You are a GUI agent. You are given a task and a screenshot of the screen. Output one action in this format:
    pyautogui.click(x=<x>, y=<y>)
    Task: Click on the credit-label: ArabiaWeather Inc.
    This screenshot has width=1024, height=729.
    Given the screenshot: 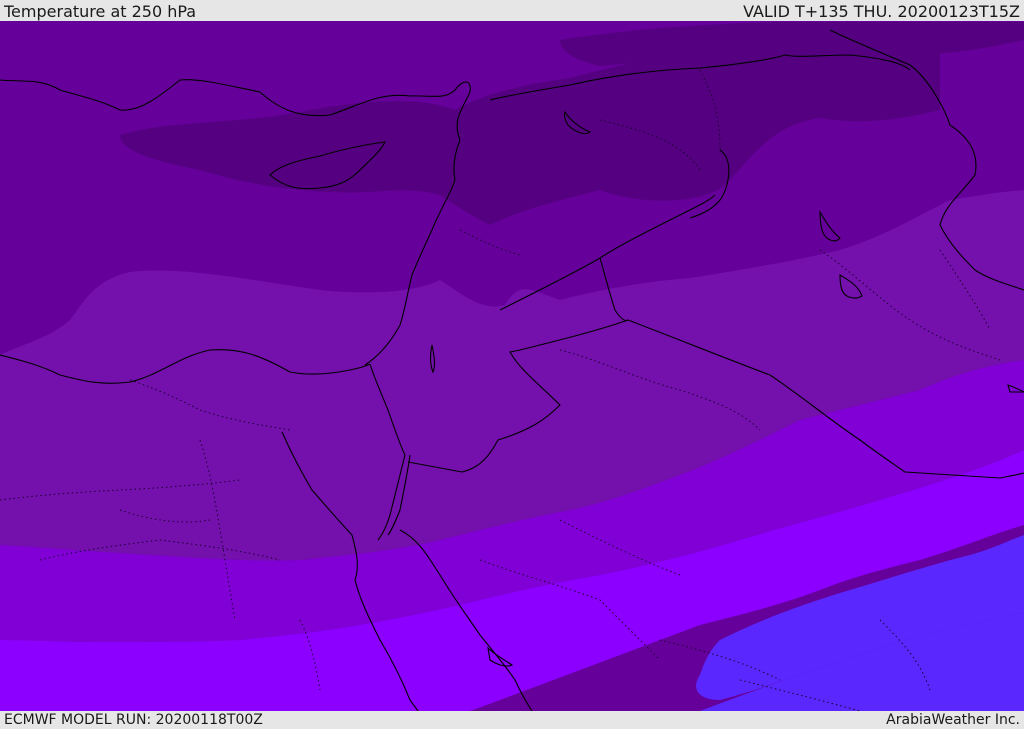 What is the action you would take?
    pyautogui.click(x=953, y=720)
    